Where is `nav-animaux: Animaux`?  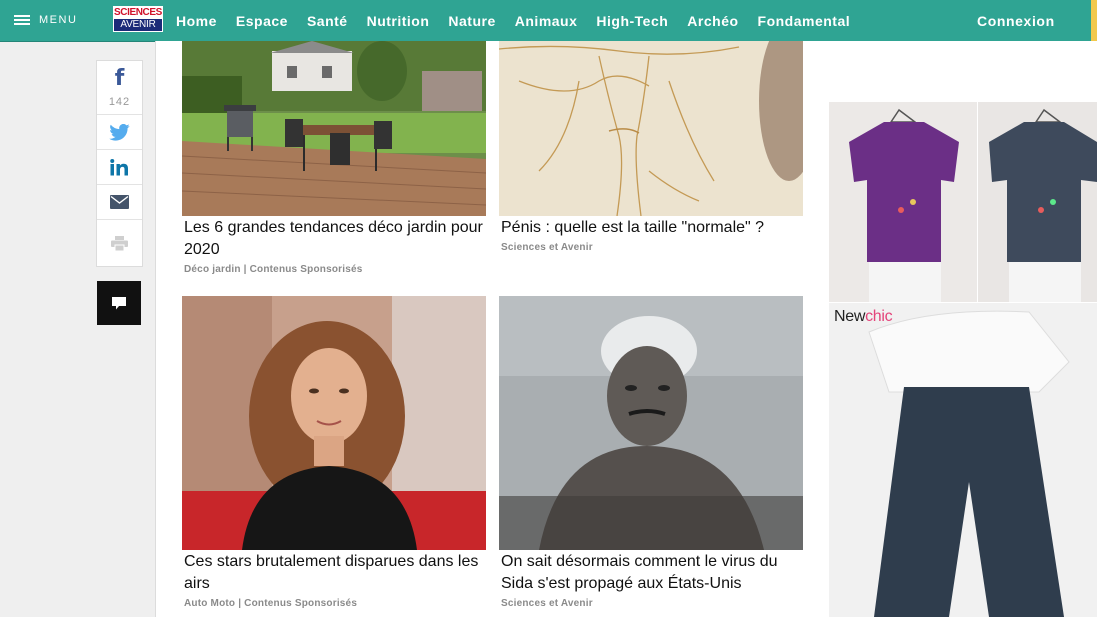
nav-animaux: Animaux is located at coordinates (546, 21).